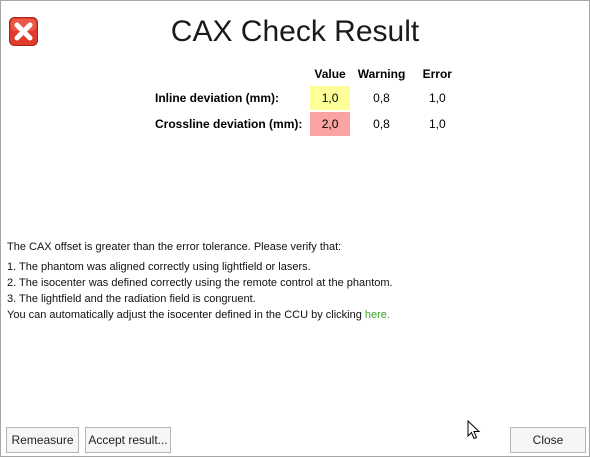  I want to click on value-cell: 1,0, so click(330, 98).